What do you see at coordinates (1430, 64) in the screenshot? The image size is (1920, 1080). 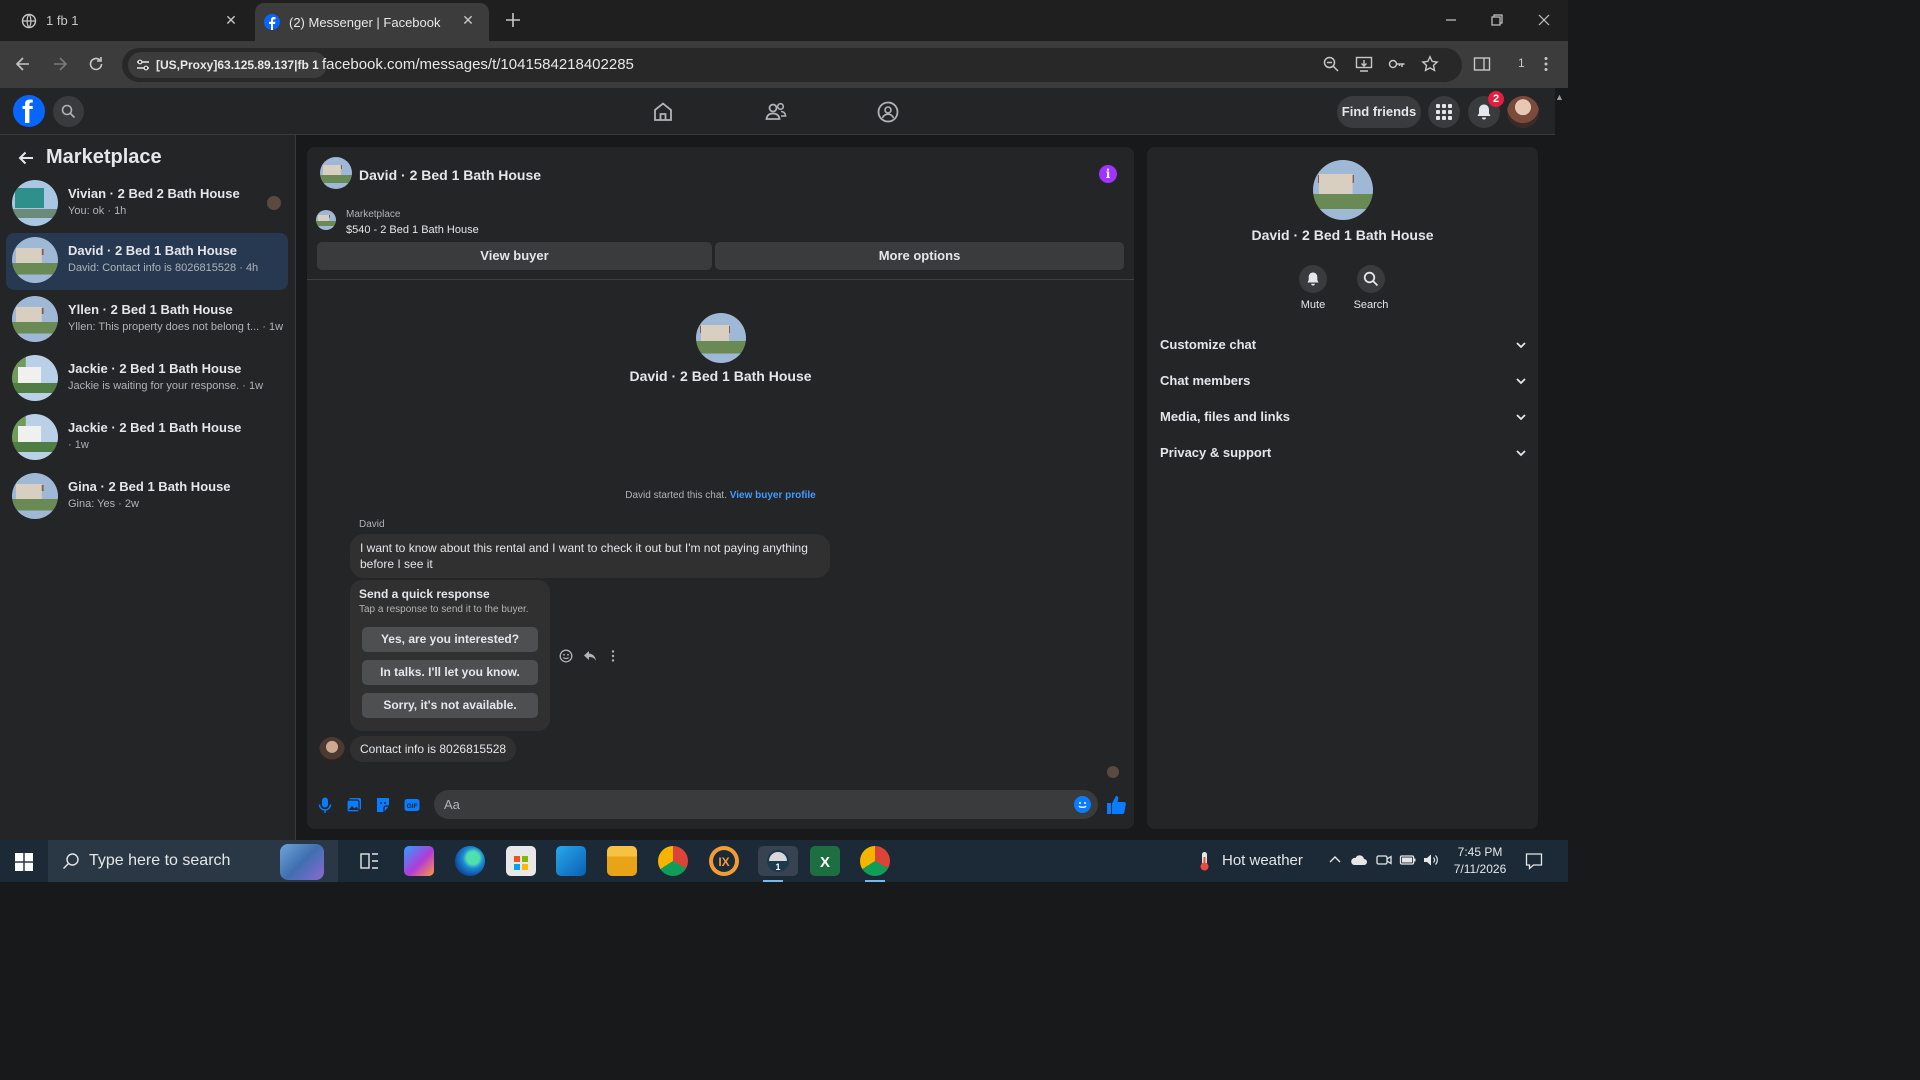 I see `bookmark-star-icon` at bounding box center [1430, 64].